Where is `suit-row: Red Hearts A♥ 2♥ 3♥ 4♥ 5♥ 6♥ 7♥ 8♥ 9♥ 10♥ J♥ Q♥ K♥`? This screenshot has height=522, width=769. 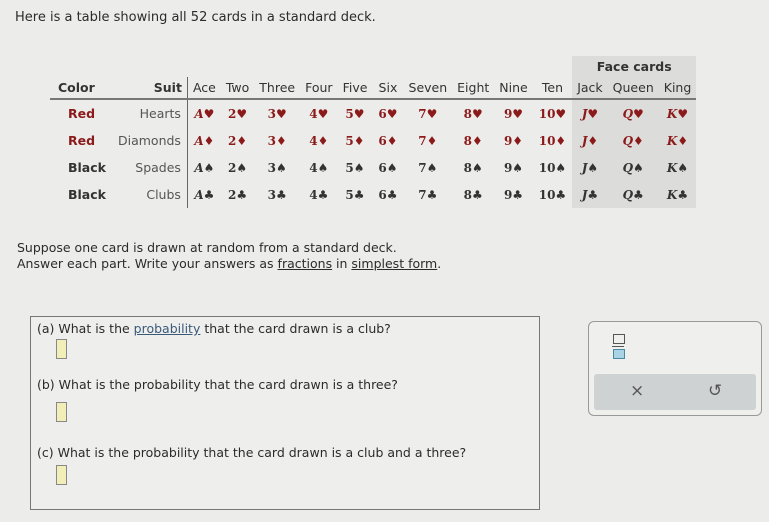 suit-row: Red Hearts A♥ 2♥ 3♥ 4♥ 5♥ 6♥ 7♥ 8♥ 9♥ 10♥ J♥ Q♥ K♥ is located at coordinates (373, 113).